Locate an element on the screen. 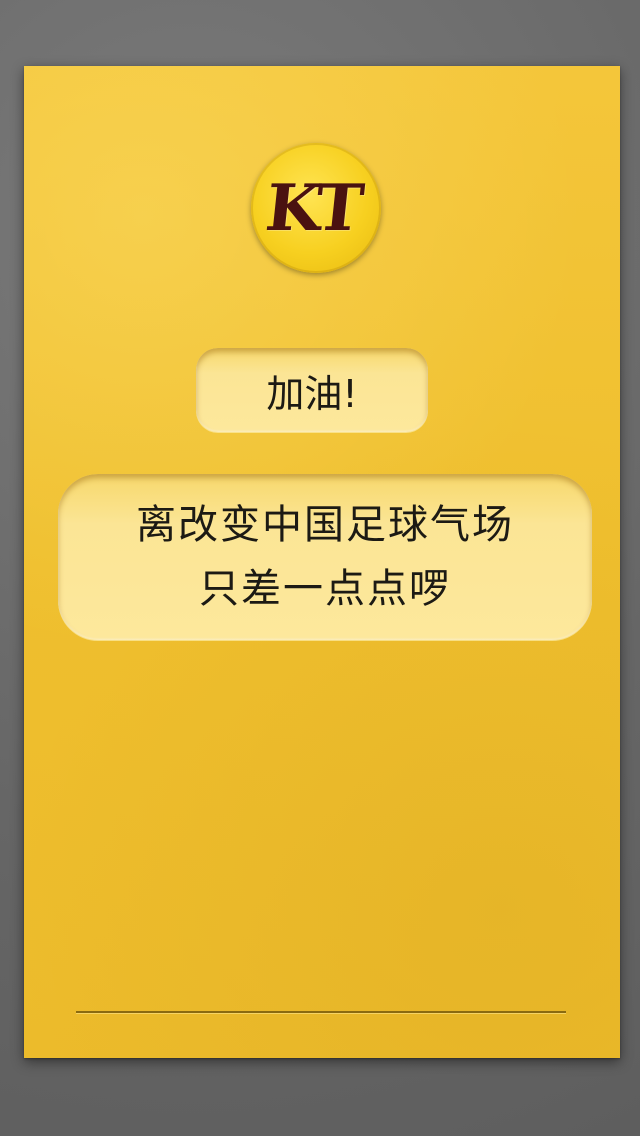 The height and width of the screenshot is (1136, 640). cheer-label: 加油! is located at coordinates (312, 390).